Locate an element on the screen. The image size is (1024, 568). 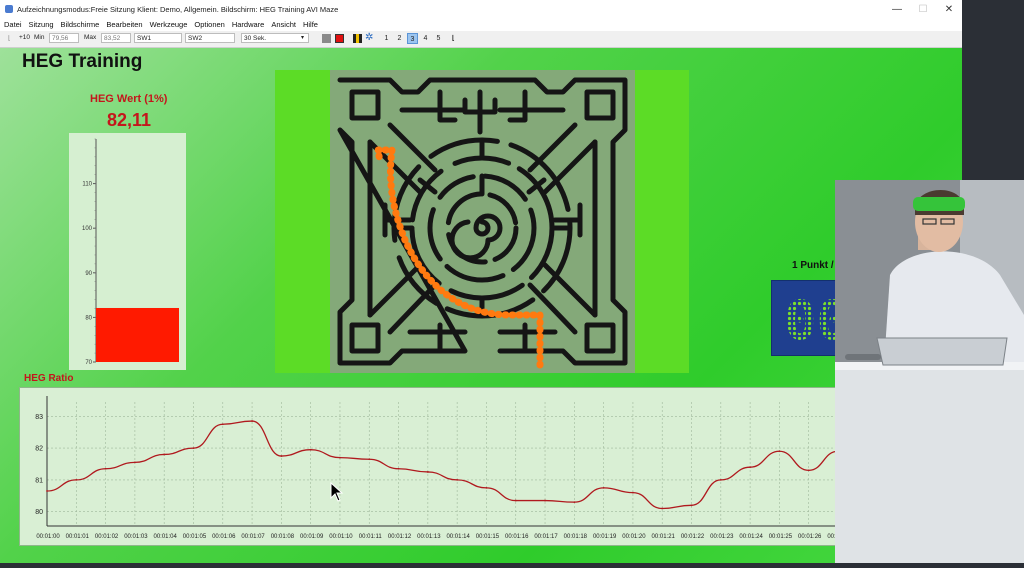
chart-x-tick-label: 00:01:23 is located at coordinates (722, 537).